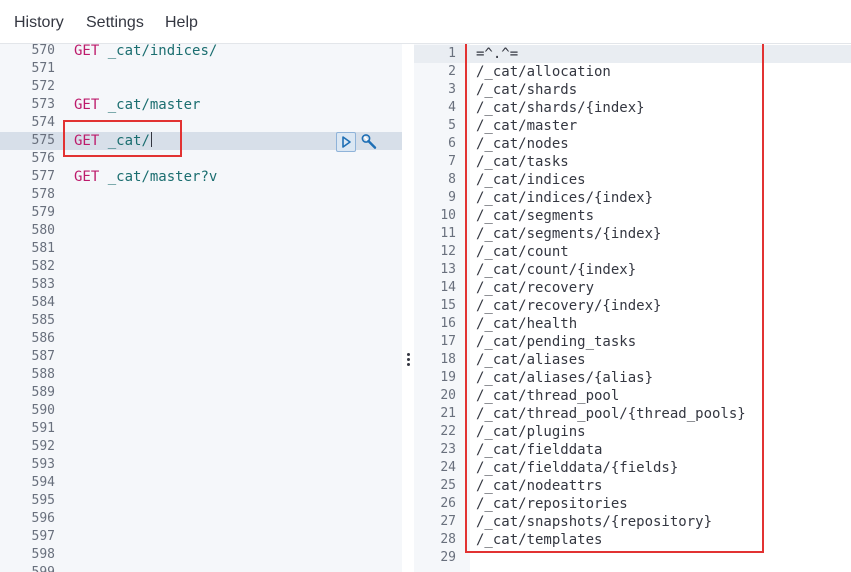  What do you see at coordinates (201, 375) in the screenshot?
I see `request-line: 588` at bounding box center [201, 375].